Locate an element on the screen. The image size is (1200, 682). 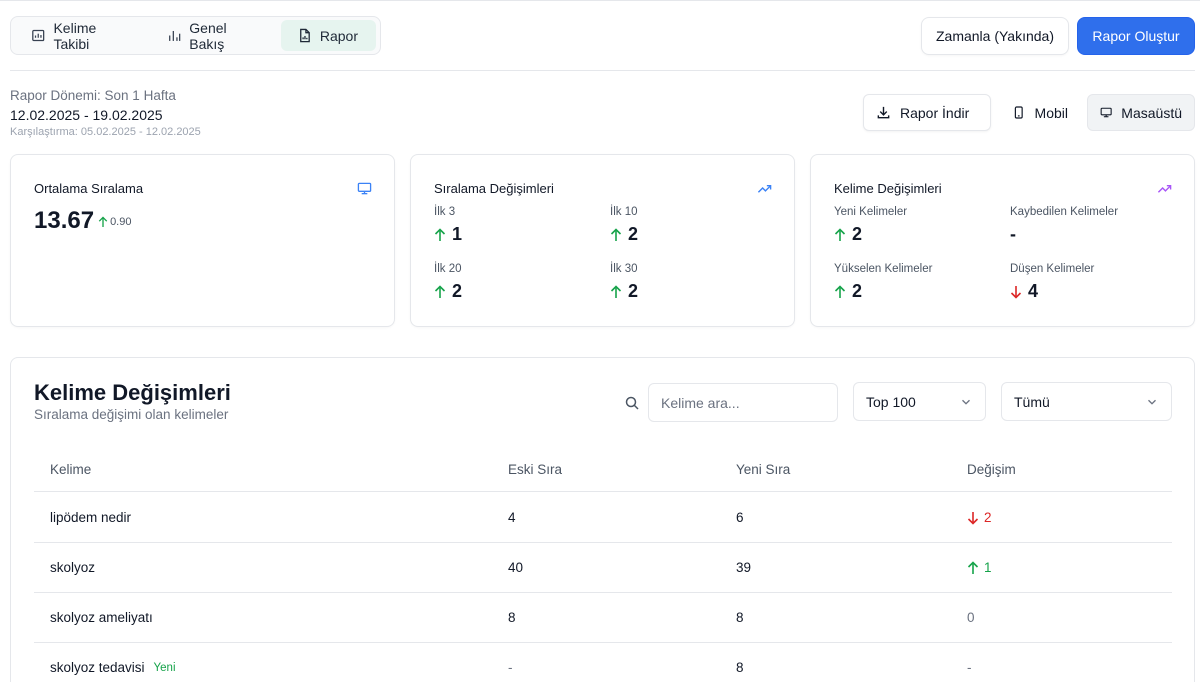
tab-label: Kelime Takibi is located at coordinates (75, 35).